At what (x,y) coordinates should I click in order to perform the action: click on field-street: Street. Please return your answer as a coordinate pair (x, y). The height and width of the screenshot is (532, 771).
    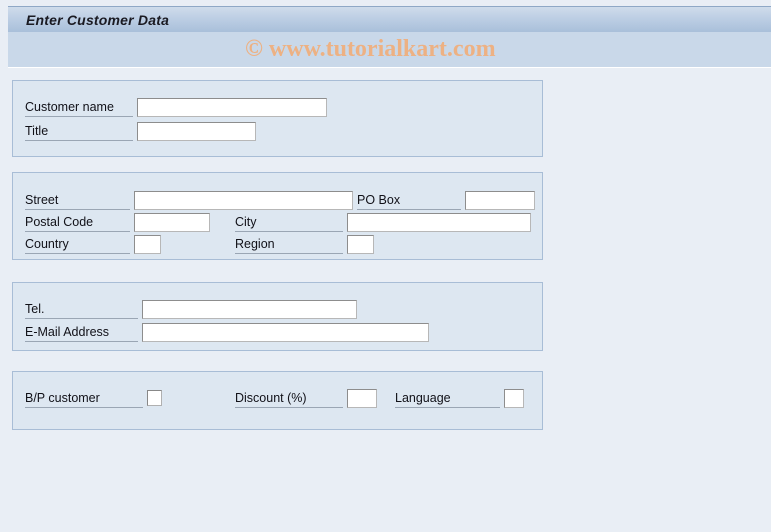
    Looking at the image, I should click on (189, 200).